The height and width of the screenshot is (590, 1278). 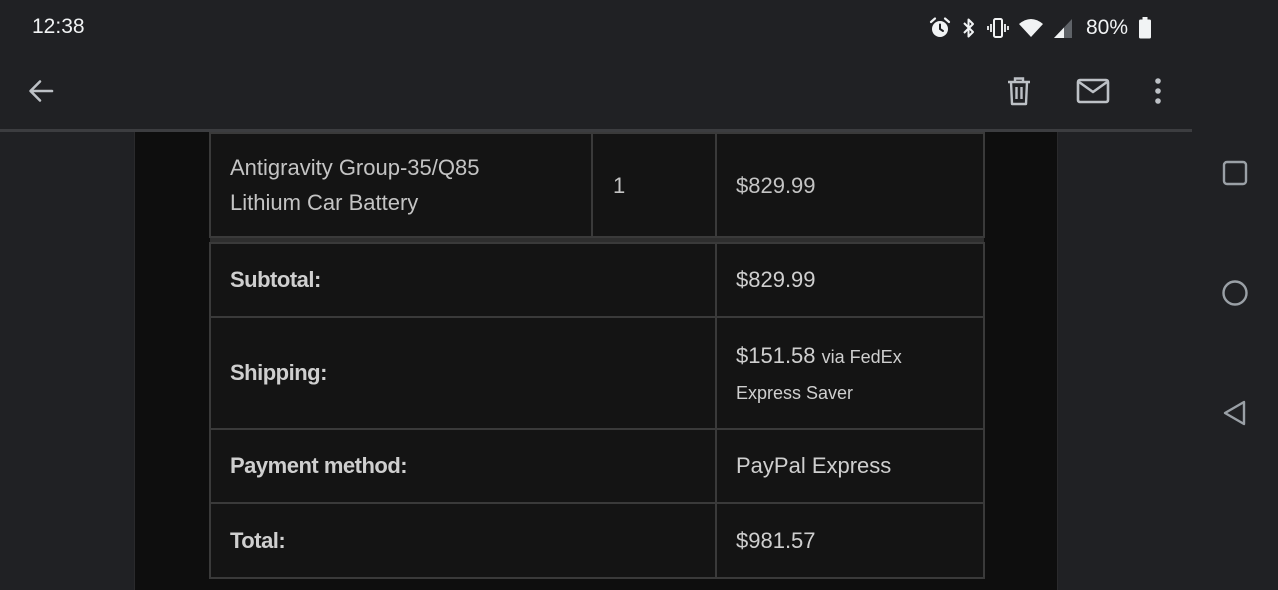 I want to click on shipping-method-line2: Express Saver, so click(x=795, y=392).